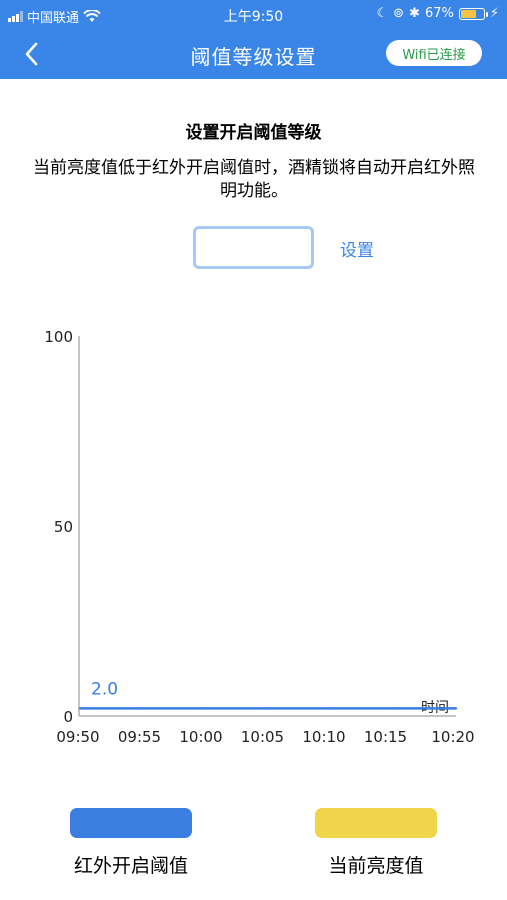 This screenshot has width=507, height=900. Describe the element at coordinates (262, 737) in the screenshot. I see `x-tick-label: 10:05` at that location.